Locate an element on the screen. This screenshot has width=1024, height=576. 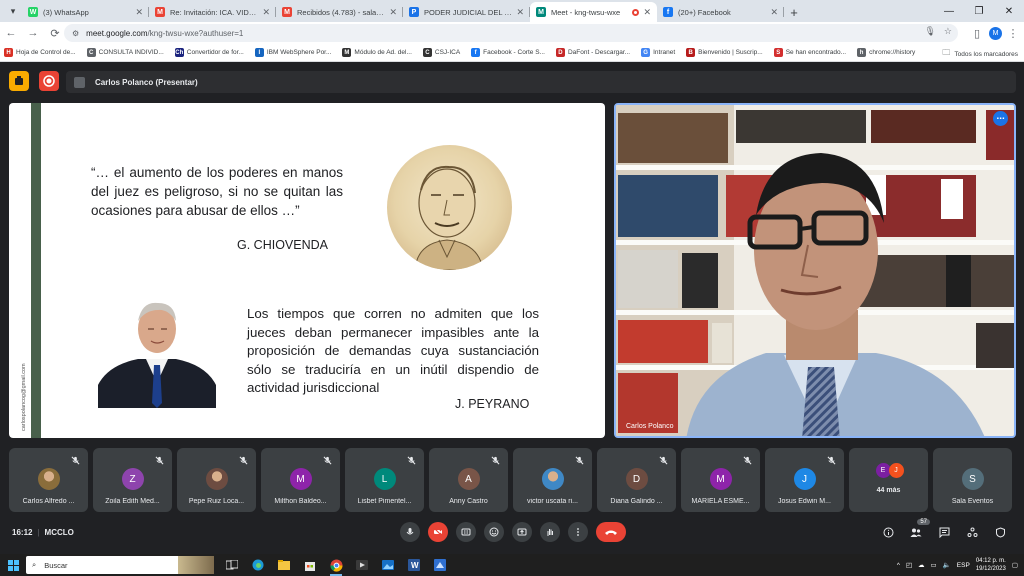
hand-raise-icon is located at coordinates (19, 81).